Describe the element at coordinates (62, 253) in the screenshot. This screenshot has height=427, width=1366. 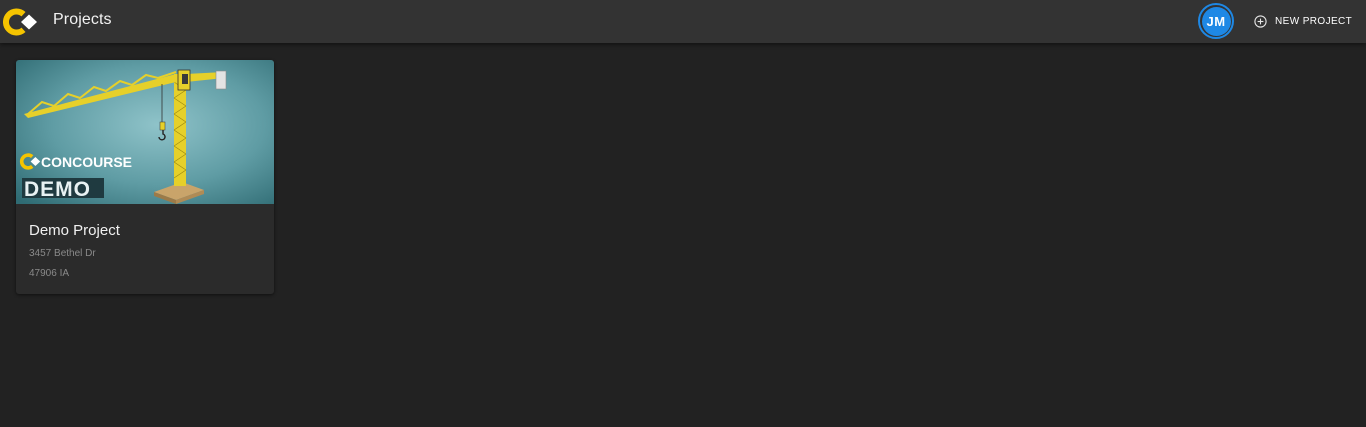
I see `project-address: 3457 Bethel Dr` at that location.